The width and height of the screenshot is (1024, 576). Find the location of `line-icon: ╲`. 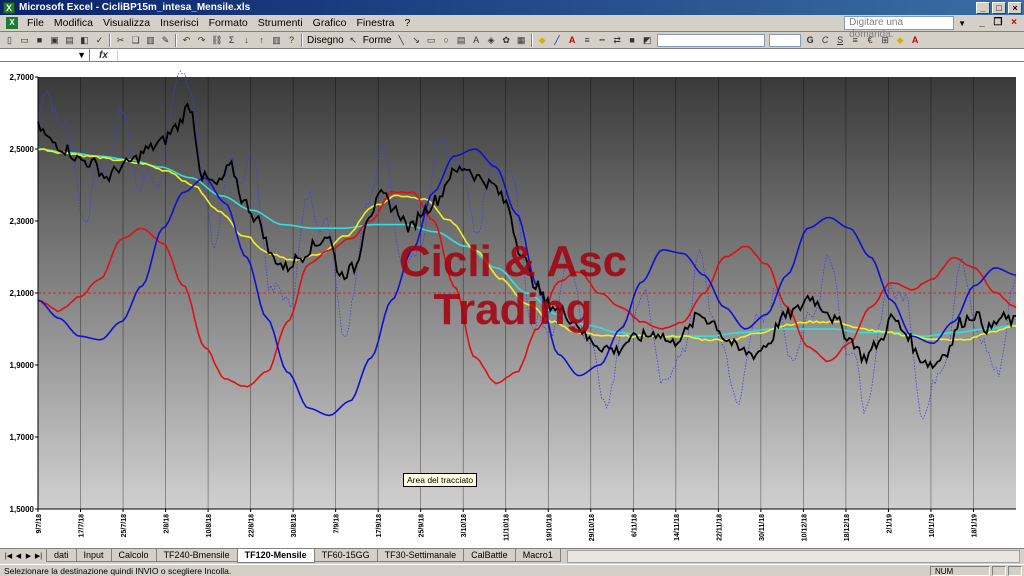

line-icon: ╲ is located at coordinates (401, 40).